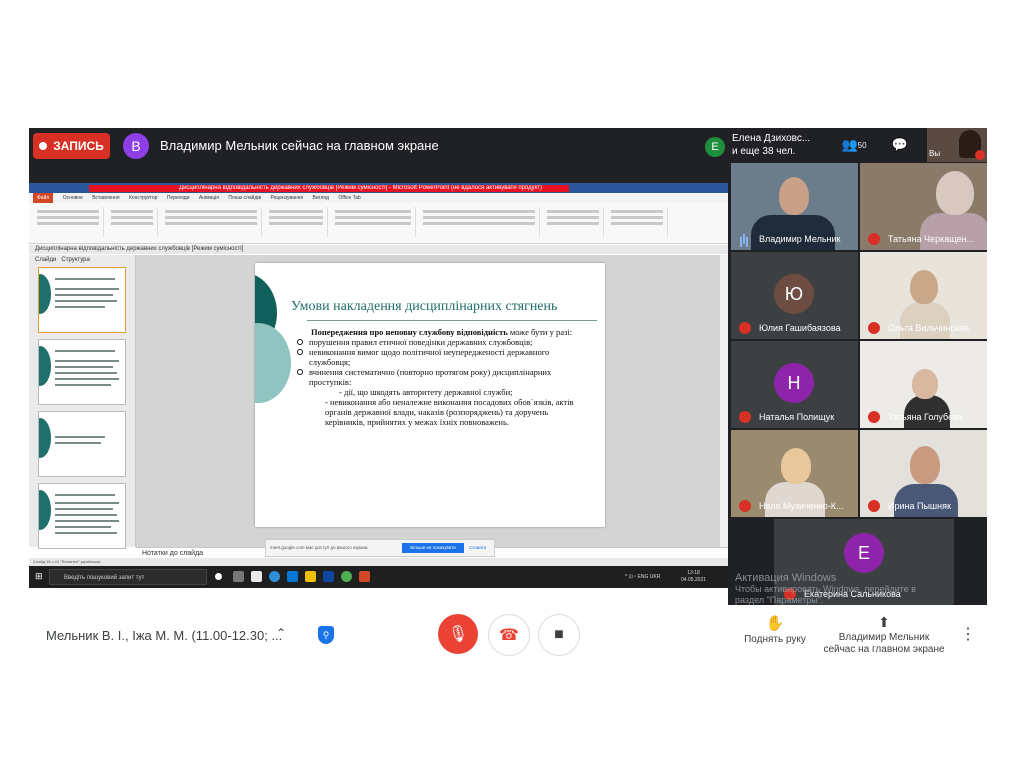  I want to click on ppt-ribbon, so click(378, 223).